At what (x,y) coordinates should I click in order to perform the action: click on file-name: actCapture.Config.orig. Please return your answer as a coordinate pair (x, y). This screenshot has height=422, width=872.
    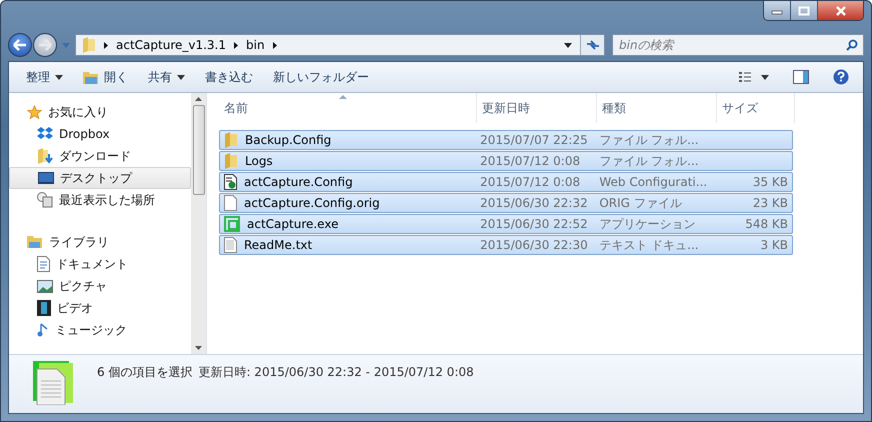
    Looking at the image, I should click on (312, 203).